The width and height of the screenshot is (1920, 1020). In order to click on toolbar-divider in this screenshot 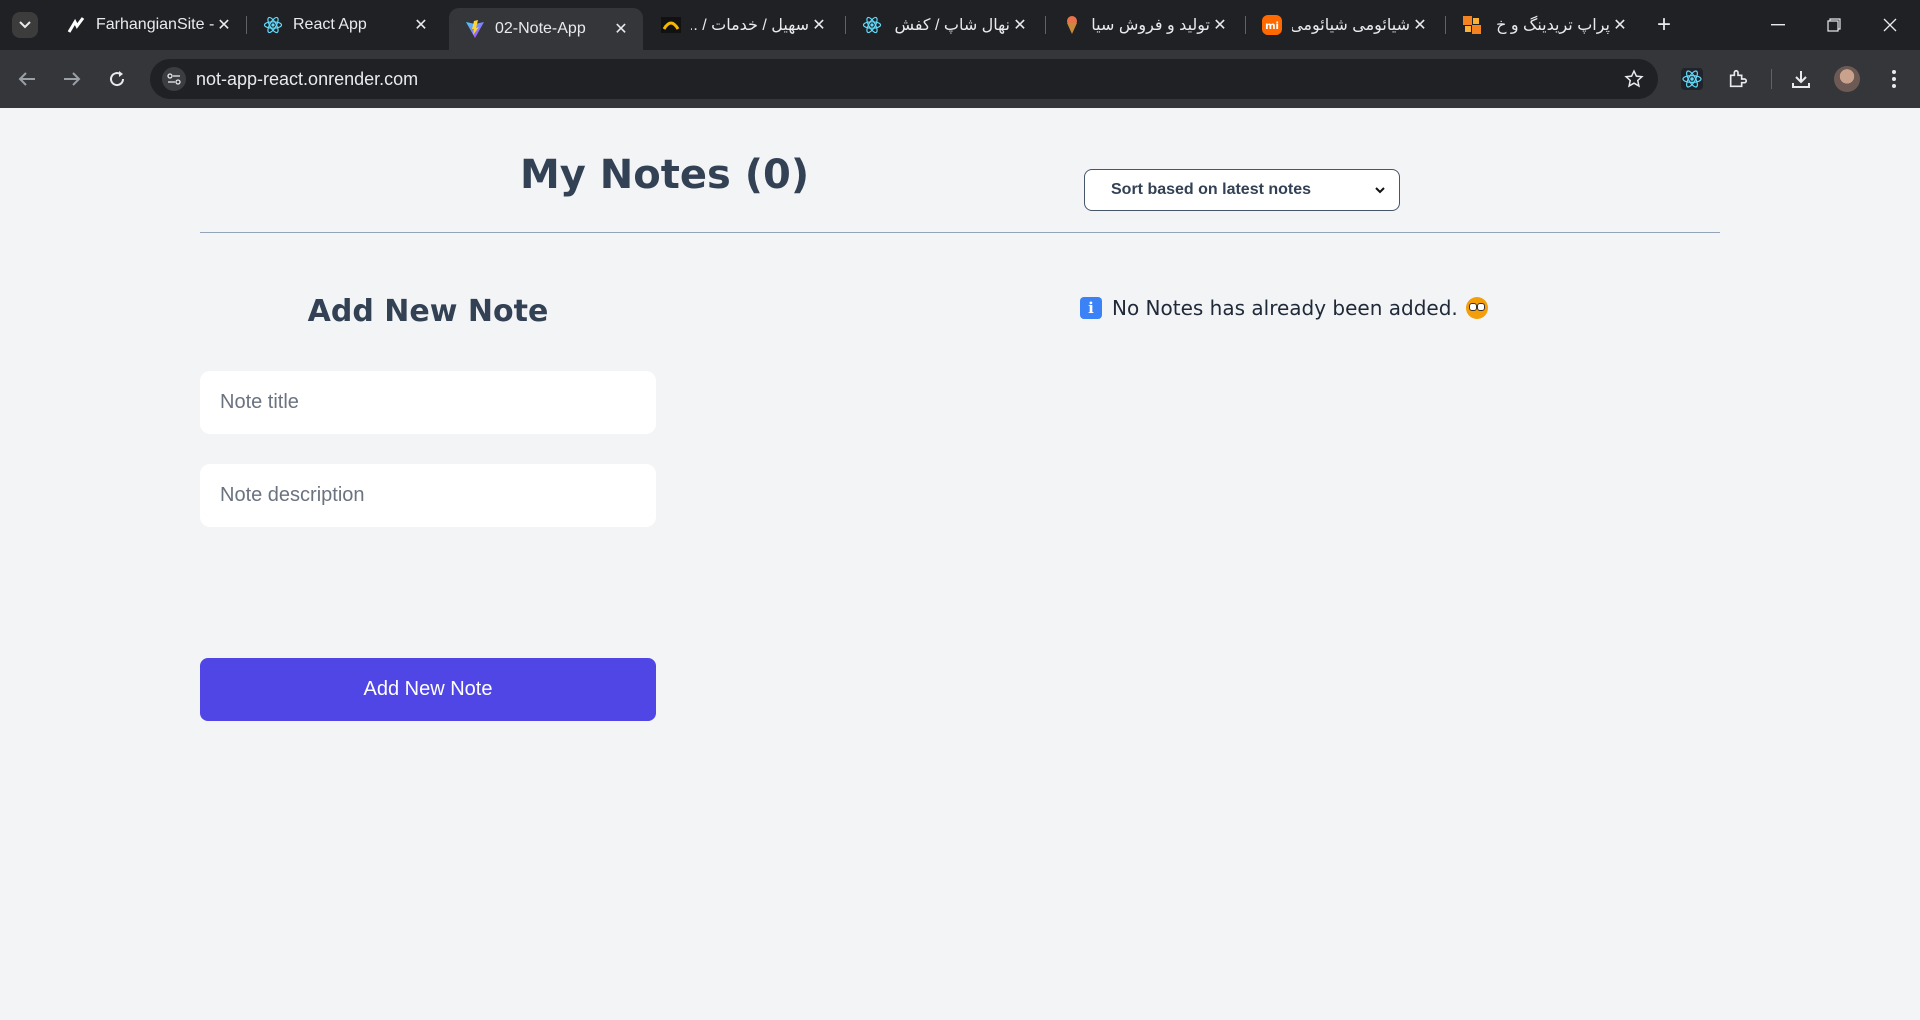, I will do `click(1771, 79)`.